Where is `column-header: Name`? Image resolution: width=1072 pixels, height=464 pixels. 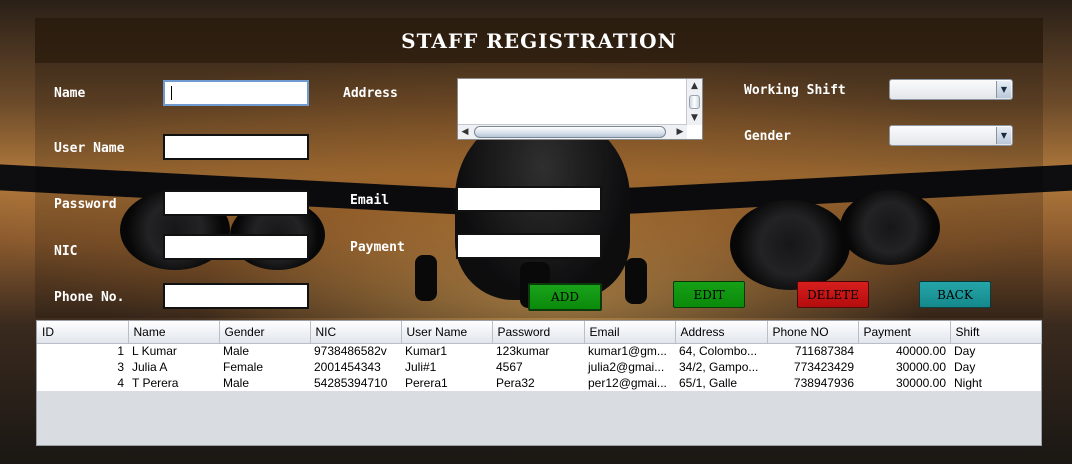
column-header: Name is located at coordinates (174, 332).